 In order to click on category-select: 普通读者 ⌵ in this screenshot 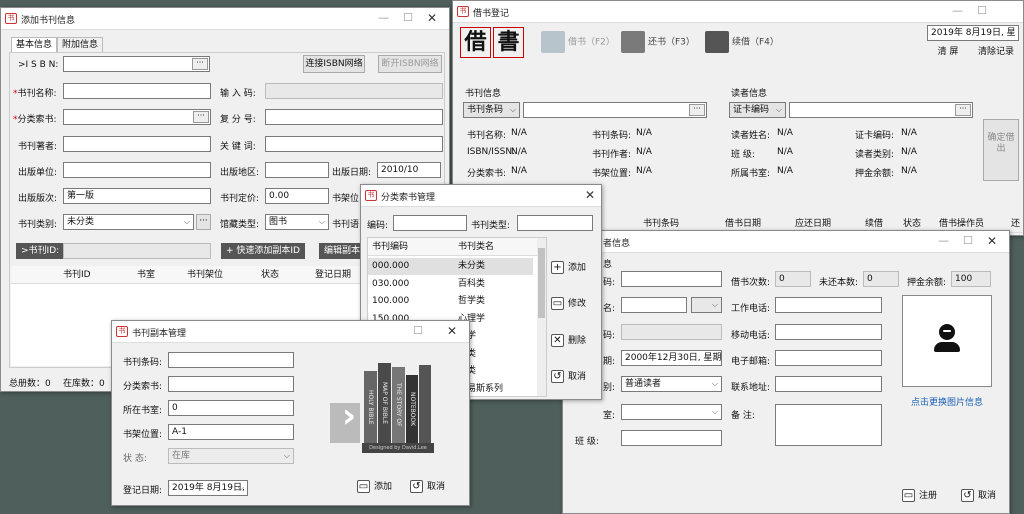, I will do `click(671, 384)`.